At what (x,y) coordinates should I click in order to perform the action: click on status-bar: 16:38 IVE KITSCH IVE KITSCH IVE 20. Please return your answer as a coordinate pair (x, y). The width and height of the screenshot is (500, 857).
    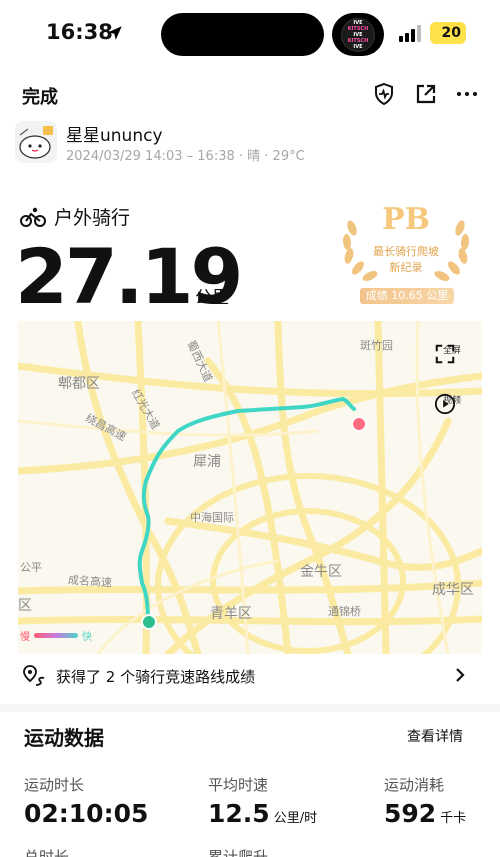
    Looking at the image, I should click on (250, 34).